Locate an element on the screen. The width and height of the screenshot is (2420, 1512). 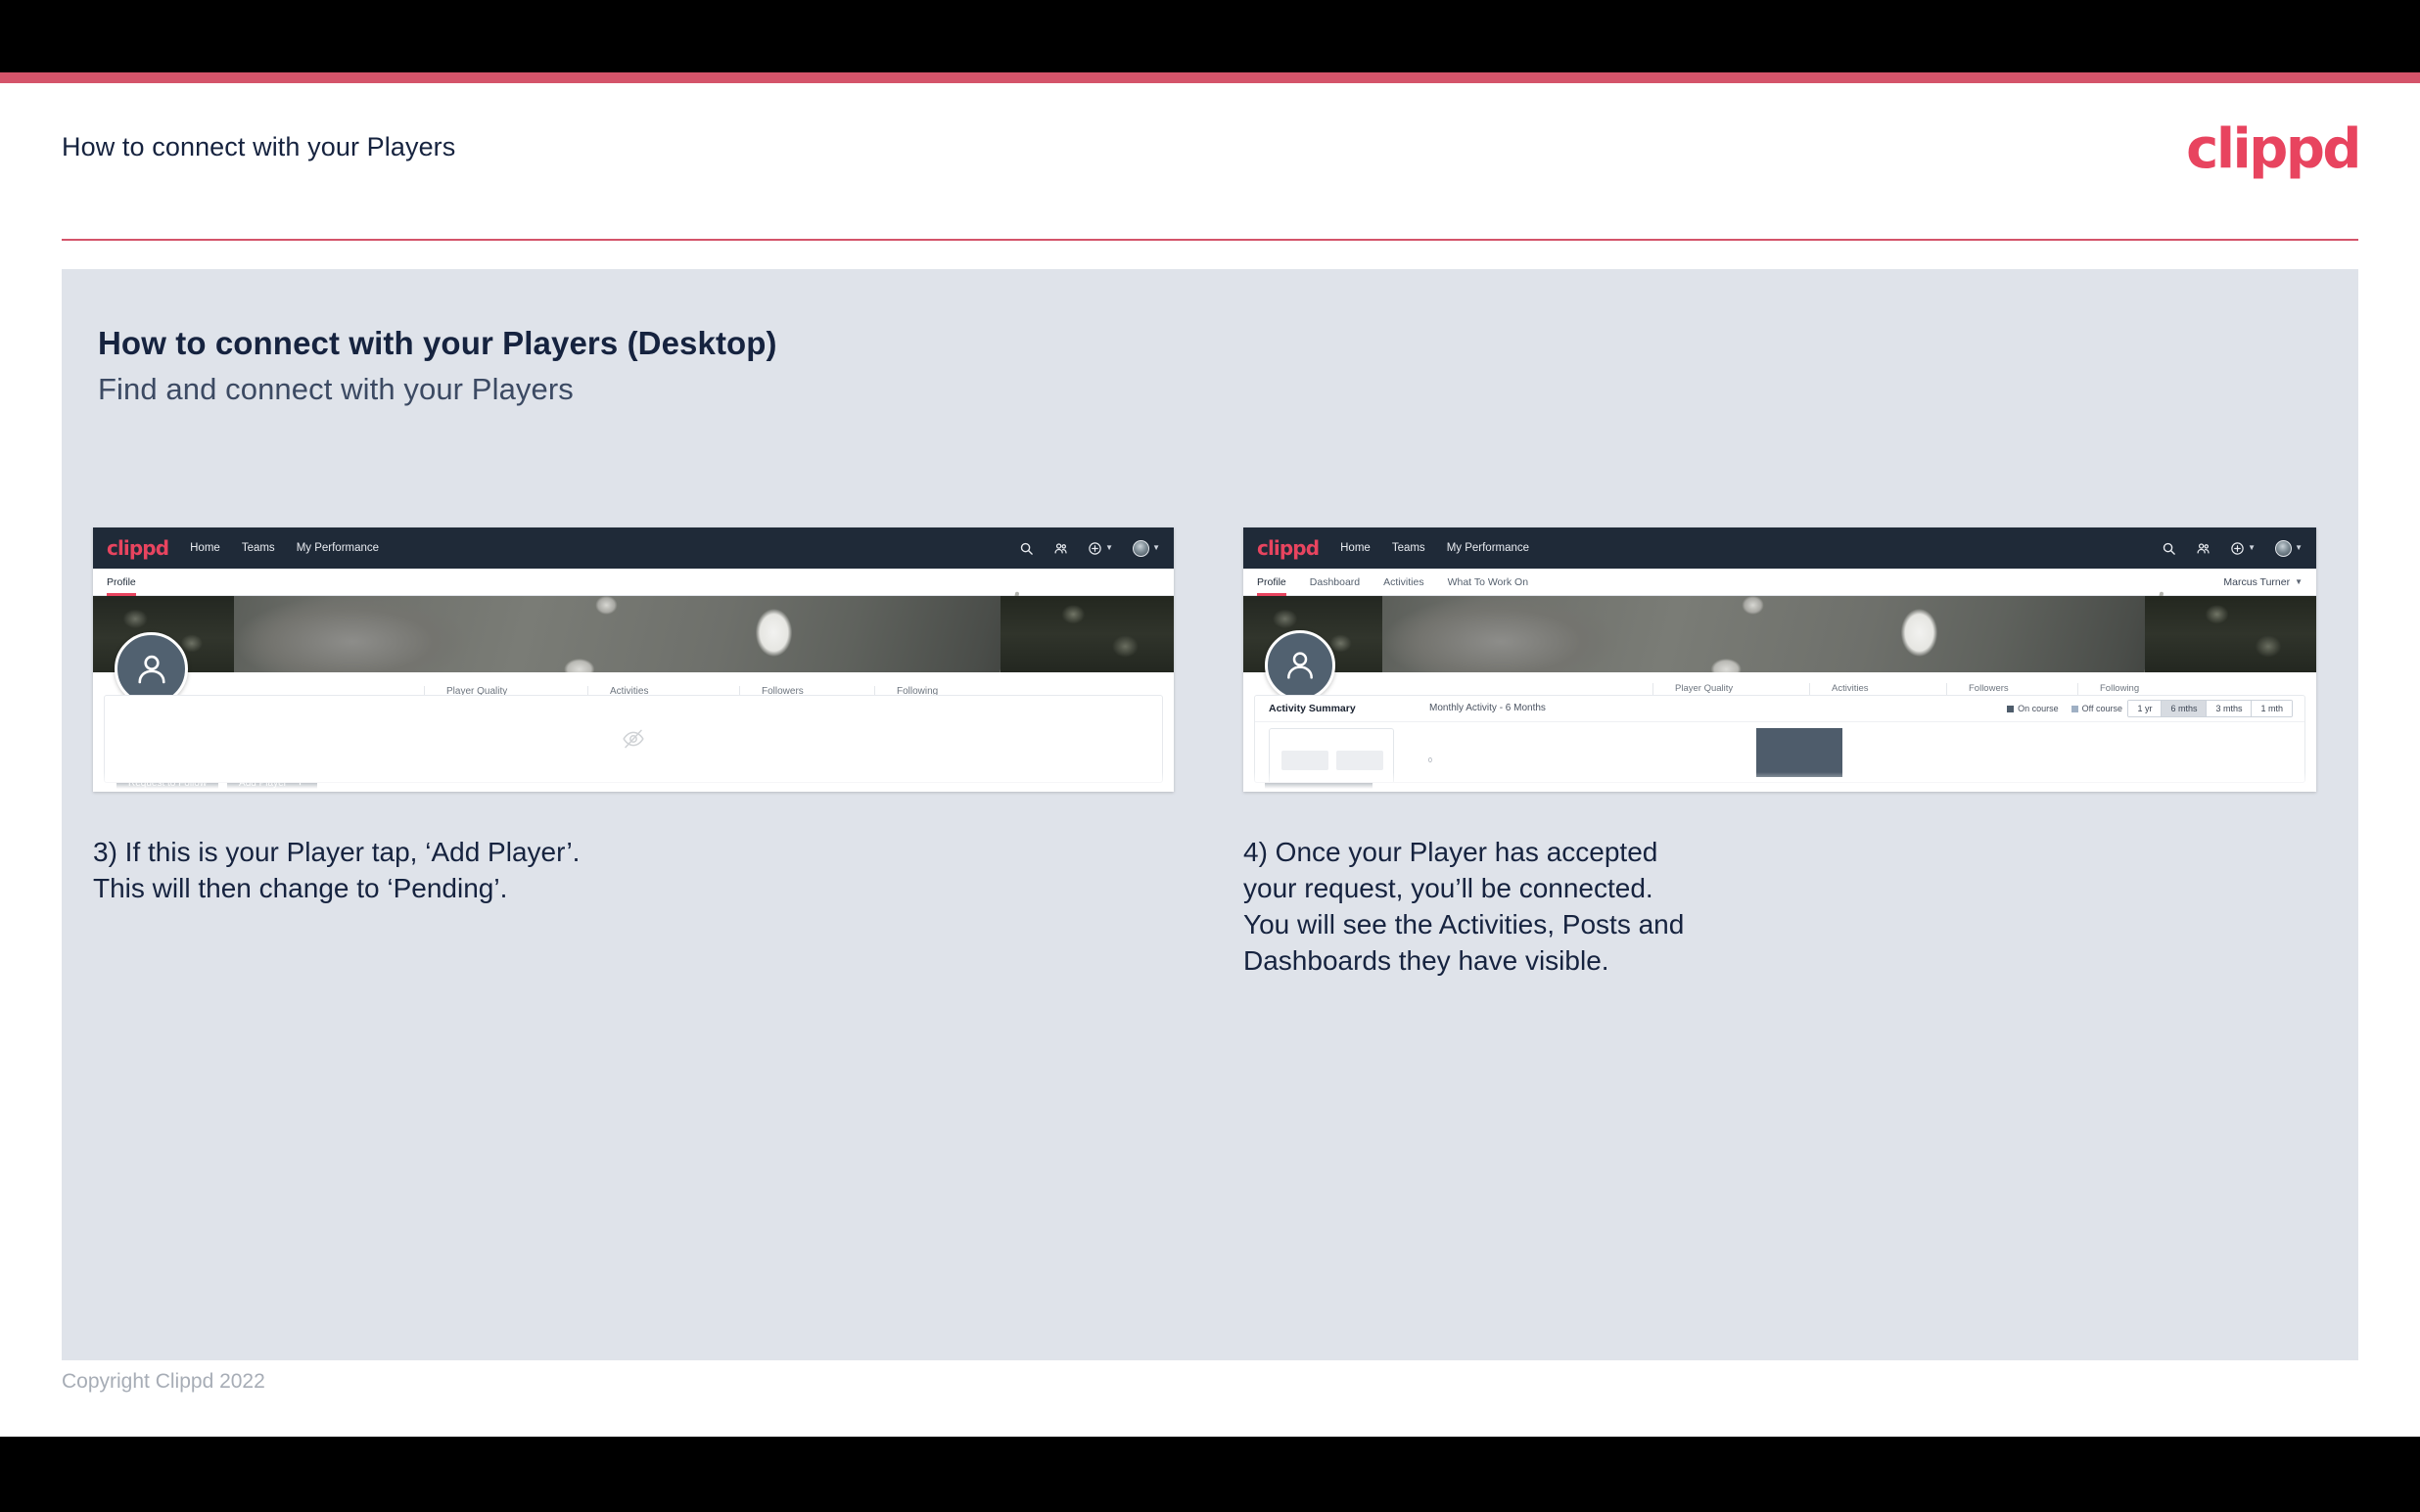
activity-summary-title: Activity Summary is located at coordinates (1312, 708).